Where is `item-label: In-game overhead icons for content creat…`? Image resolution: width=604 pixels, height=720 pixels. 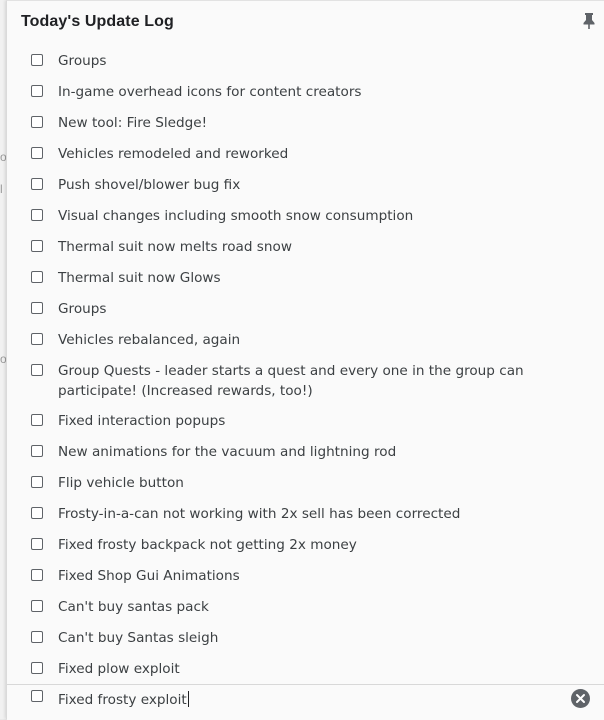
item-label: In-game overhead icons for content creat… is located at coordinates (293, 92).